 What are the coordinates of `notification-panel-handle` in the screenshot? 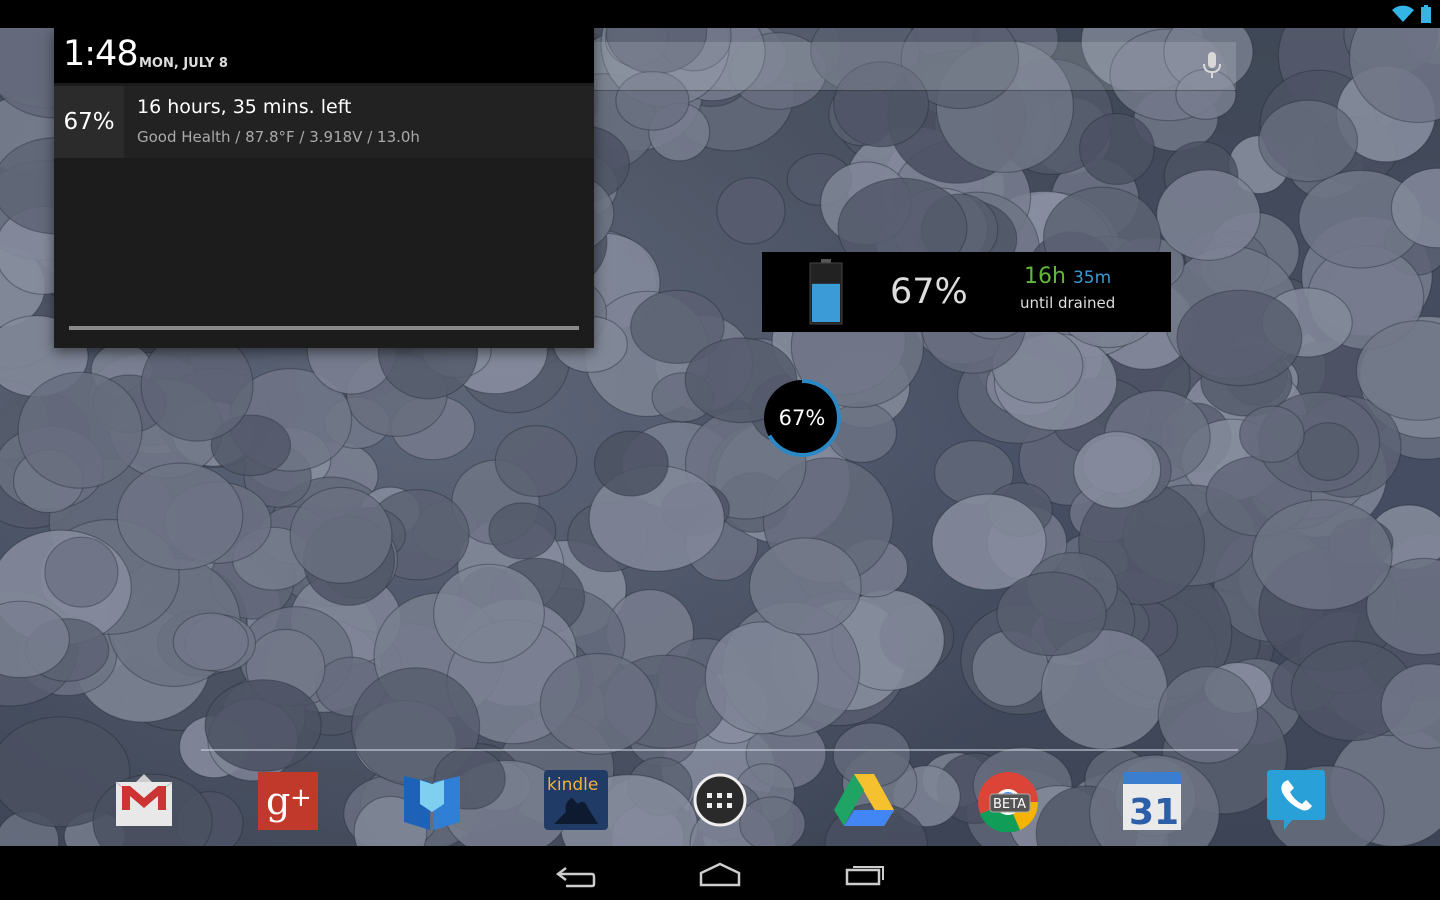 It's located at (324, 328).